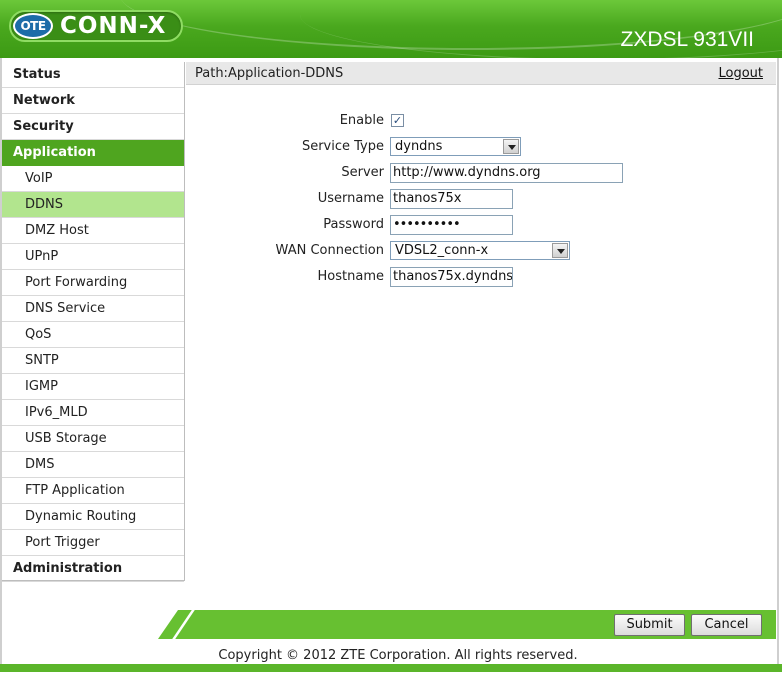 The width and height of the screenshot is (782, 679). What do you see at coordinates (329, 250) in the screenshot?
I see `wan-connection-label: WAN Connection` at bounding box center [329, 250].